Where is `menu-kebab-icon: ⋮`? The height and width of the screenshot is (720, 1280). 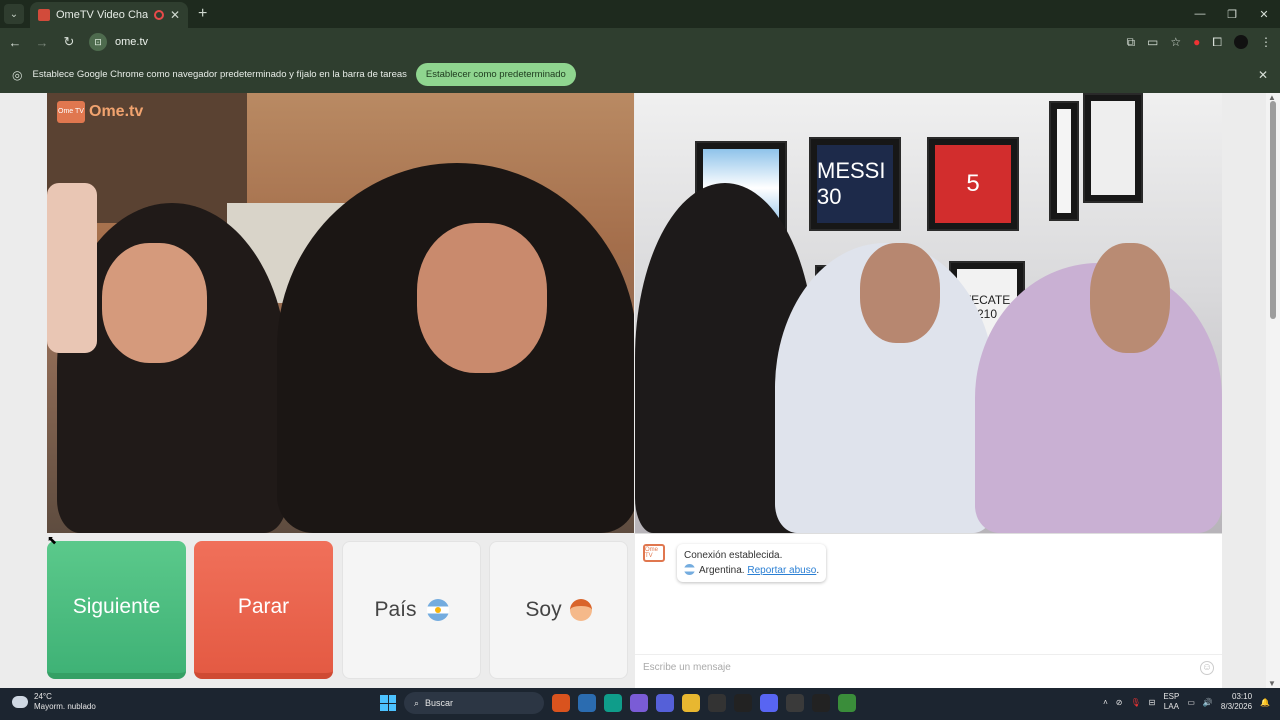 menu-kebab-icon: ⋮ is located at coordinates (1266, 42).